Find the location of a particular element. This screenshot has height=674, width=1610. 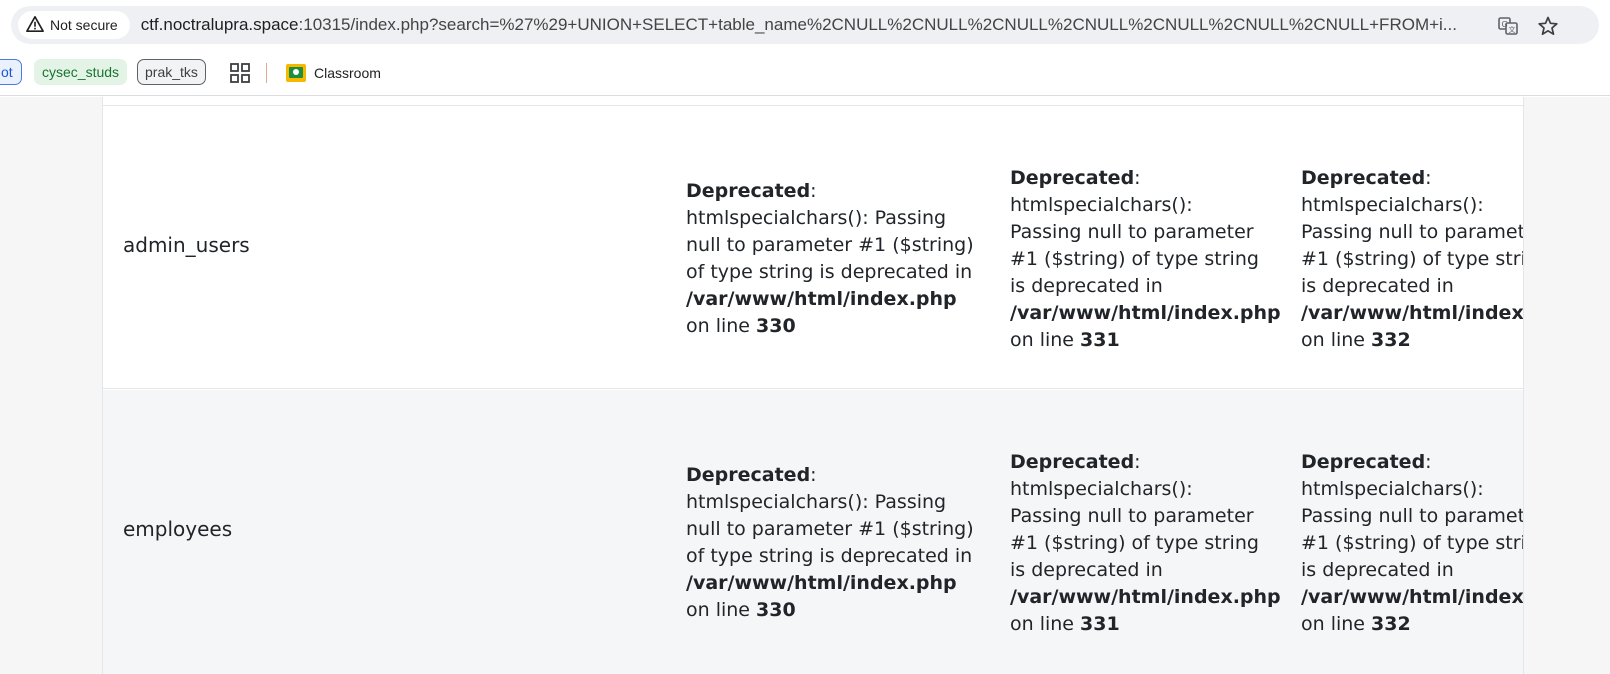

security-label: Not secure is located at coordinates (84, 25).